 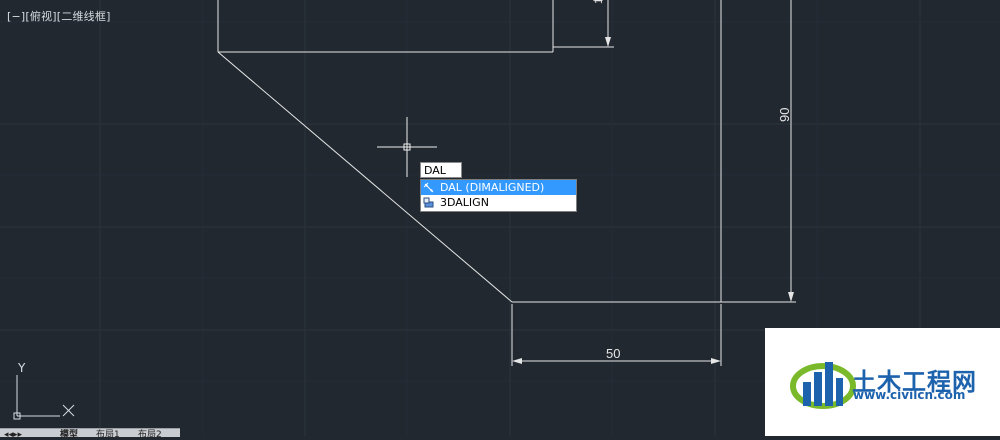 What do you see at coordinates (882, 382) in the screenshot?
I see `watermark-logo: 土木工程网 www.civilcn.com` at bounding box center [882, 382].